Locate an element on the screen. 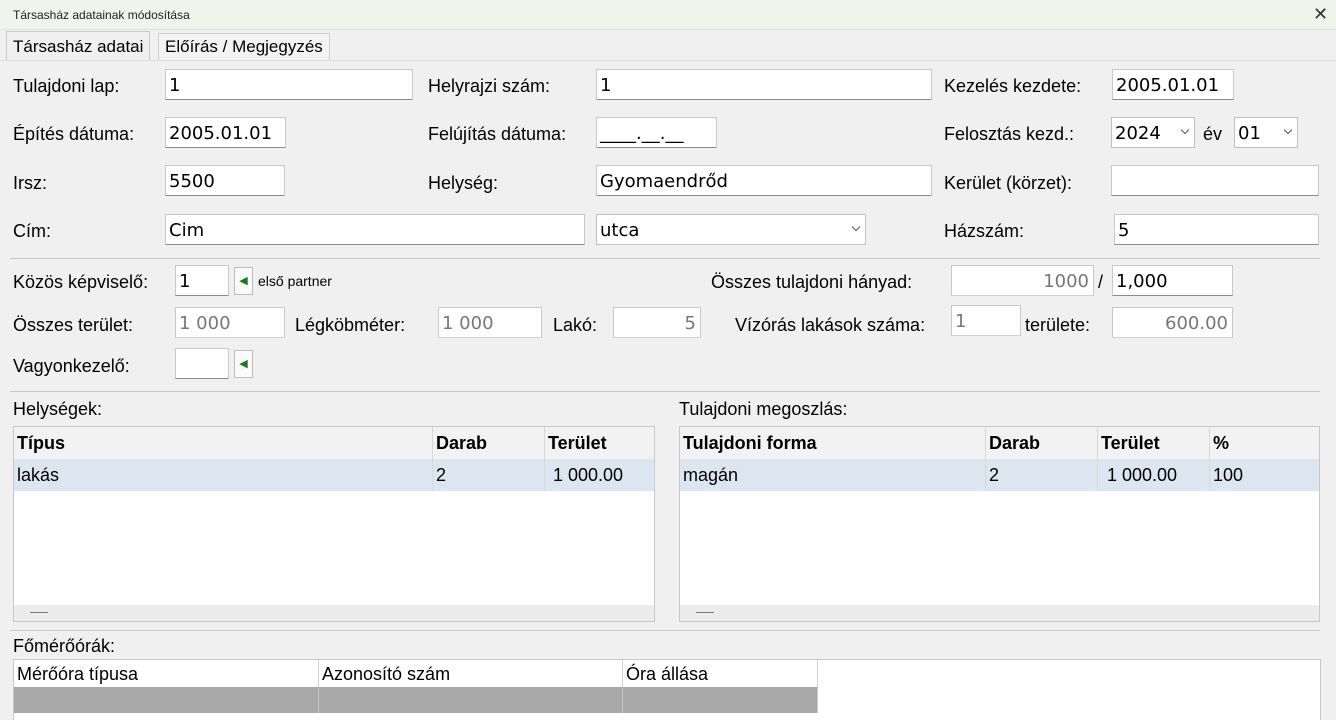 The width and height of the screenshot is (1336, 720). felosztas-year-value: 2024 is located at coordinates (1138, 133).